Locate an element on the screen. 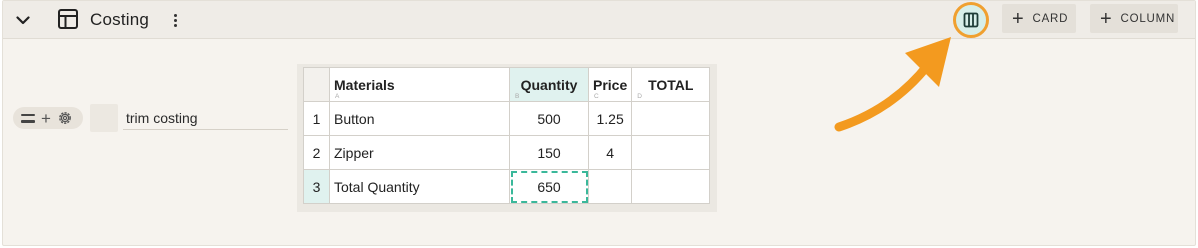  row-controls: + is located at coordinates (48, 118).